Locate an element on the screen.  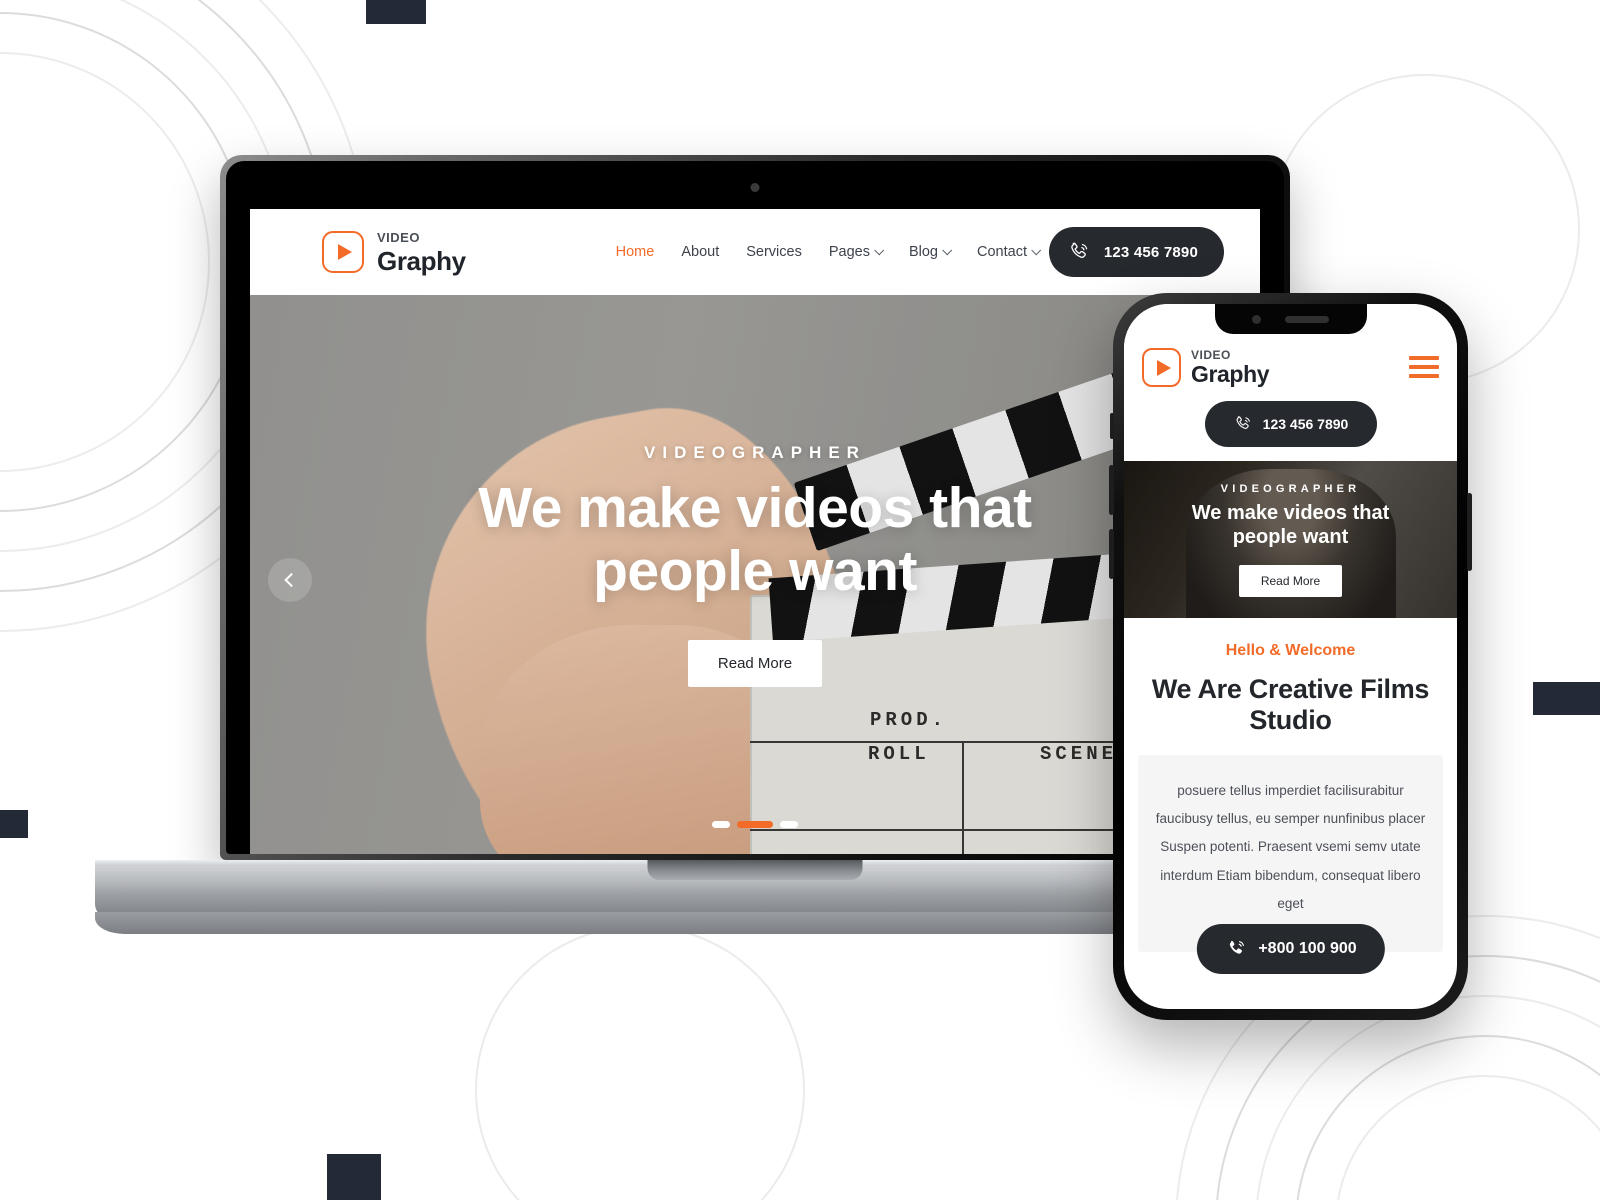
nav-item-pages: Pages is located at coordinates (856, 252).